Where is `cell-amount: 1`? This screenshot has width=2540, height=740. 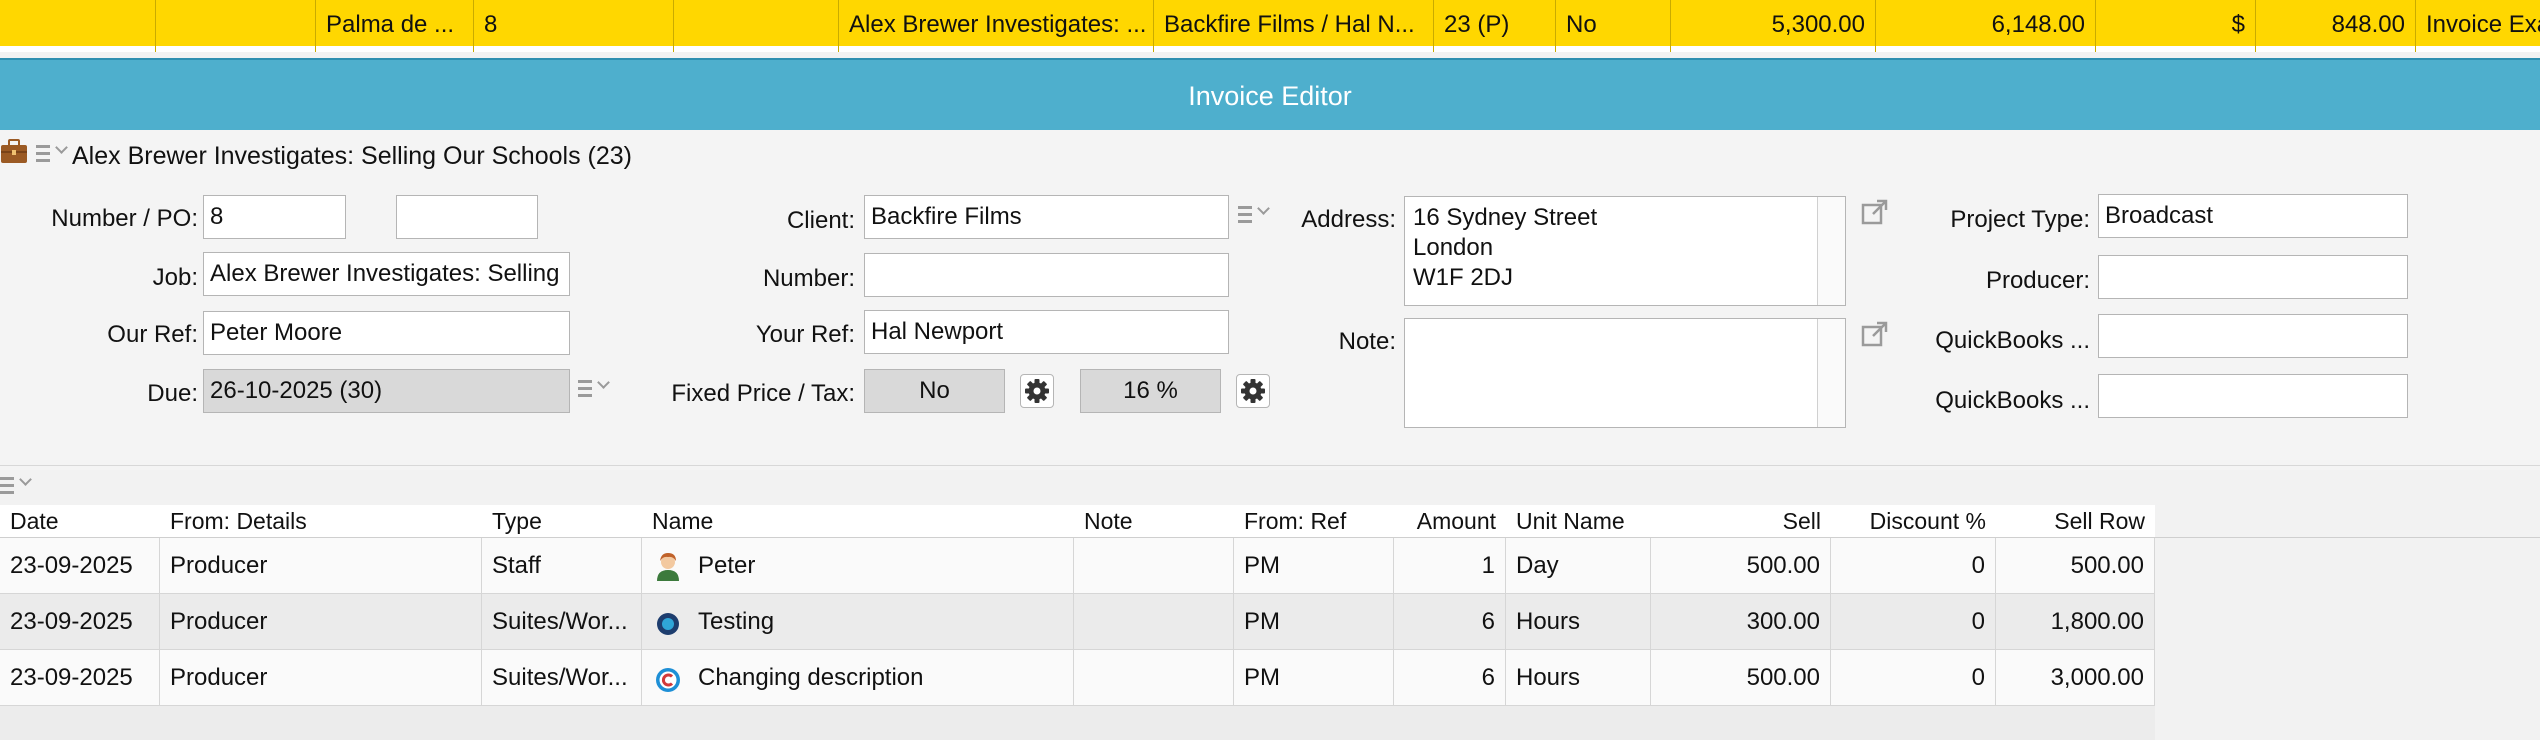
cell-amount: 1 is located at coordinates (1450, 566).